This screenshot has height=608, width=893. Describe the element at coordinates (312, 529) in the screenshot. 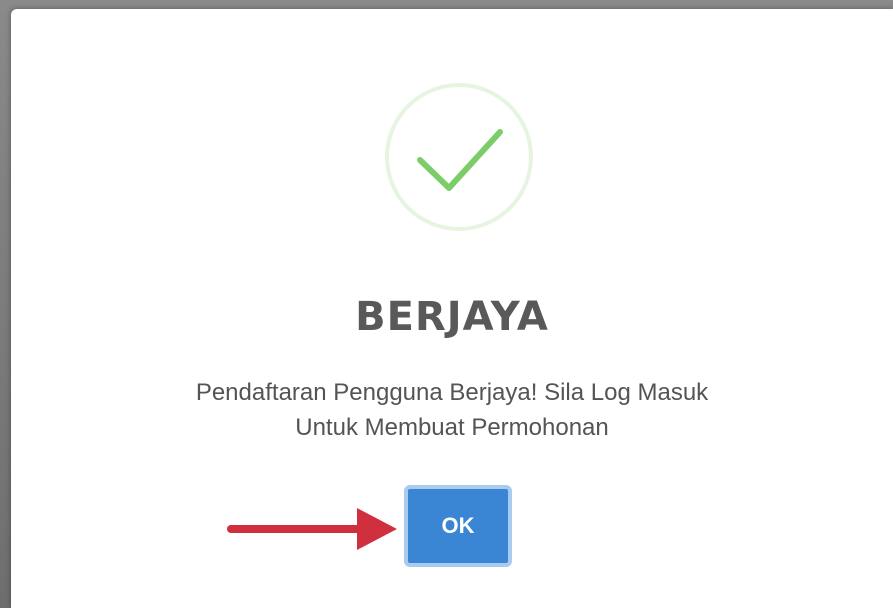

I see `arrow-right-icon` at that location.